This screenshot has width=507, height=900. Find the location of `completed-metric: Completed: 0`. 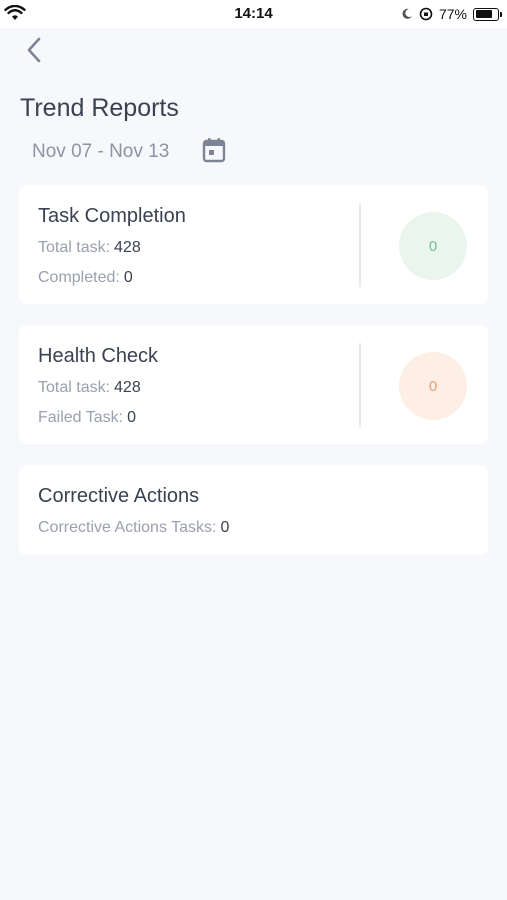

completed-metric: Completed: 0 is located at coordinates (85, 278).